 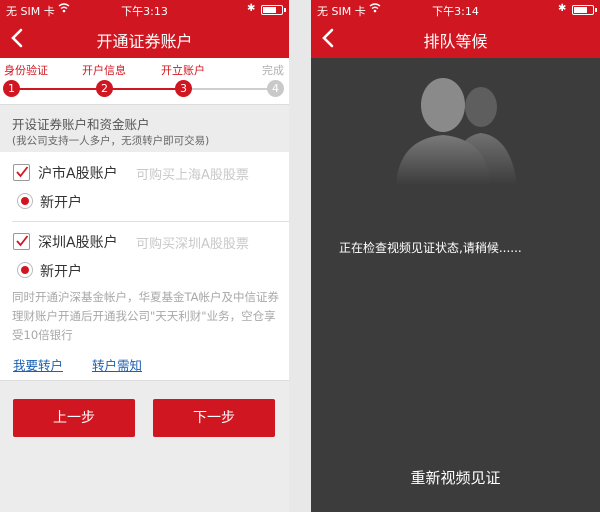 What do you see at coordinates (25, 270) in the screenshot?
I see `radio-shenzhen-new` at bounding box center [25, 270].